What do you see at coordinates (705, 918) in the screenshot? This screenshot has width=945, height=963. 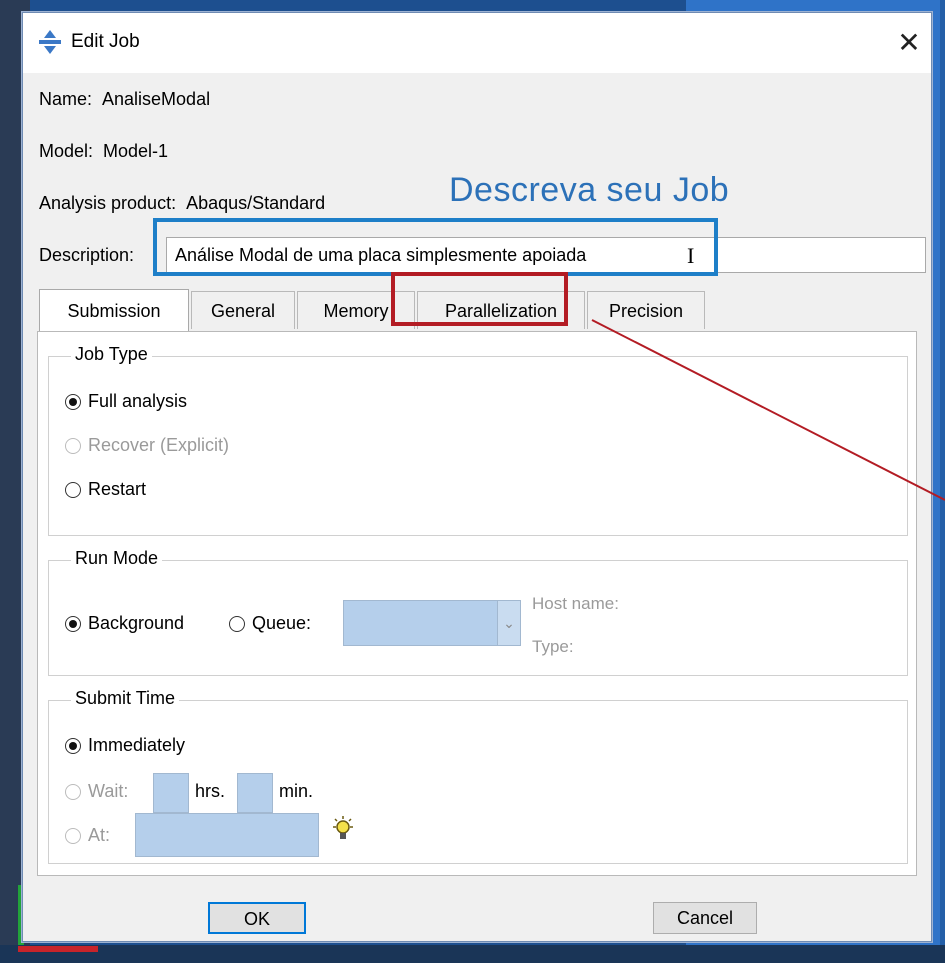 I see `cancel-button: Cancel` at bounding box center [705, 918].